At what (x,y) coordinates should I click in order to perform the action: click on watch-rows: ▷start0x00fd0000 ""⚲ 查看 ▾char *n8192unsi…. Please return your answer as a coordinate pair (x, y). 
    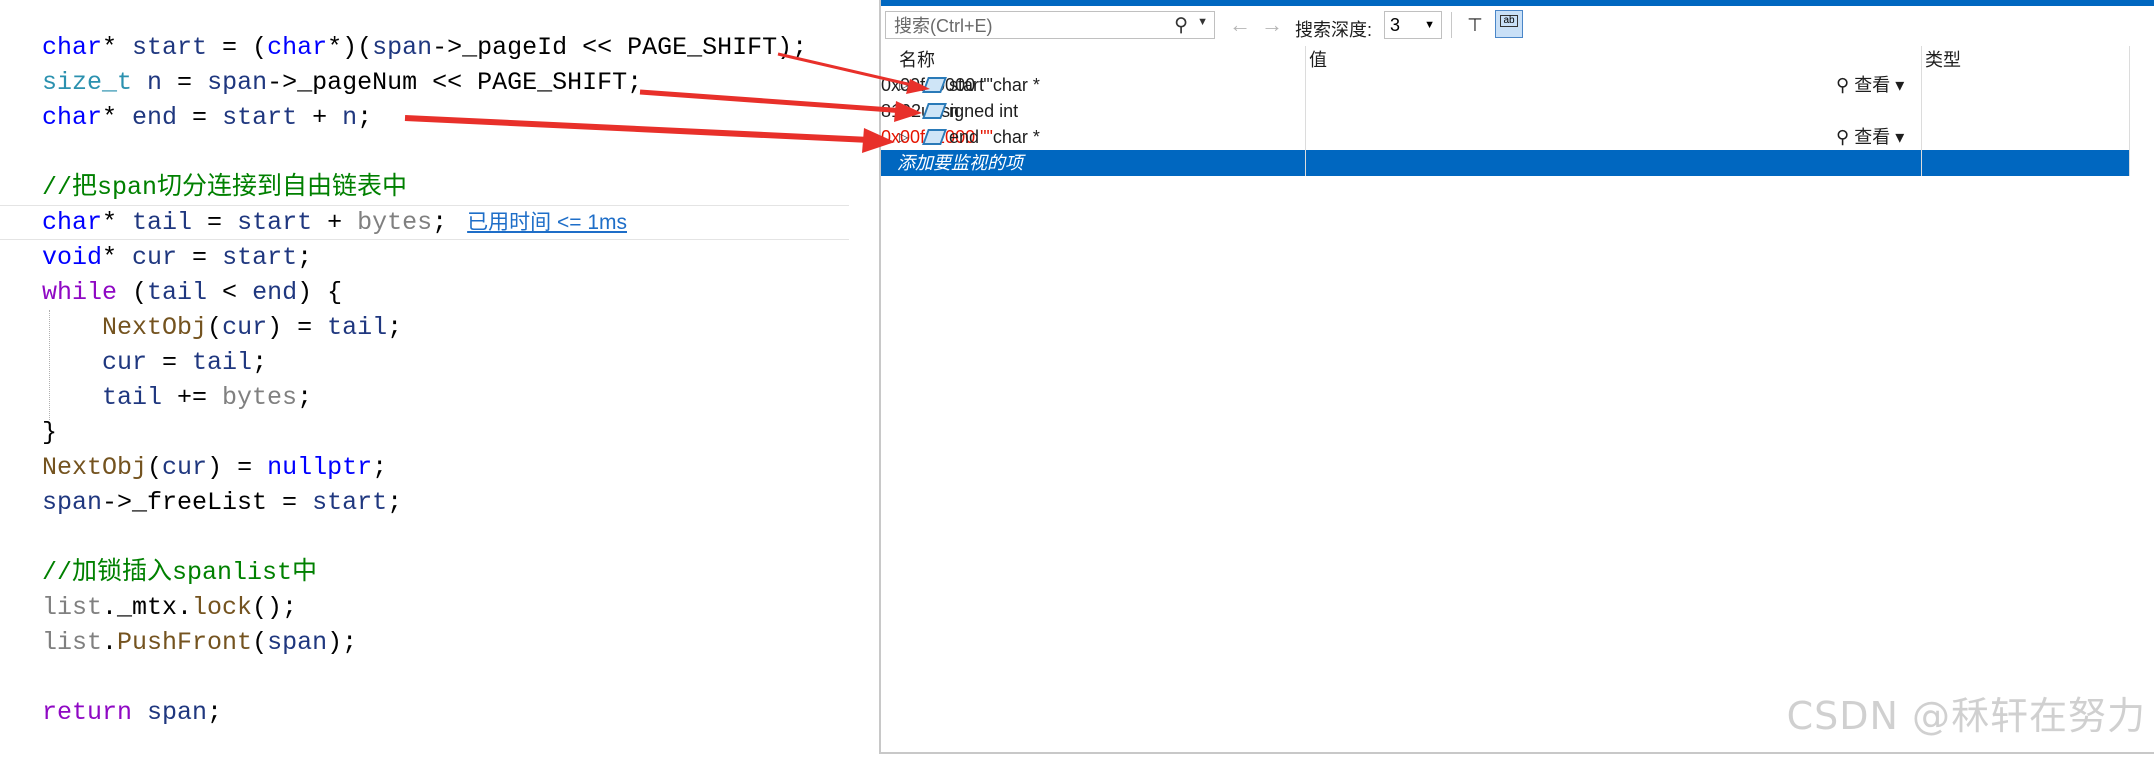
    Looking at the image, I should click on (1505, 111).